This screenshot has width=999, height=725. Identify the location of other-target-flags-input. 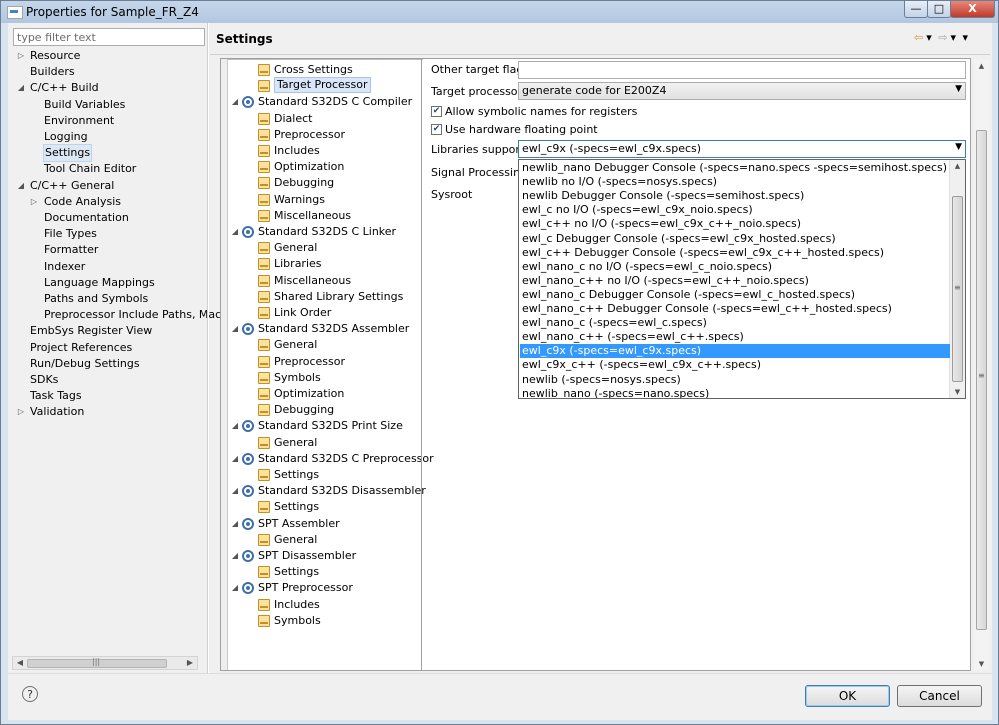
(742, 70).